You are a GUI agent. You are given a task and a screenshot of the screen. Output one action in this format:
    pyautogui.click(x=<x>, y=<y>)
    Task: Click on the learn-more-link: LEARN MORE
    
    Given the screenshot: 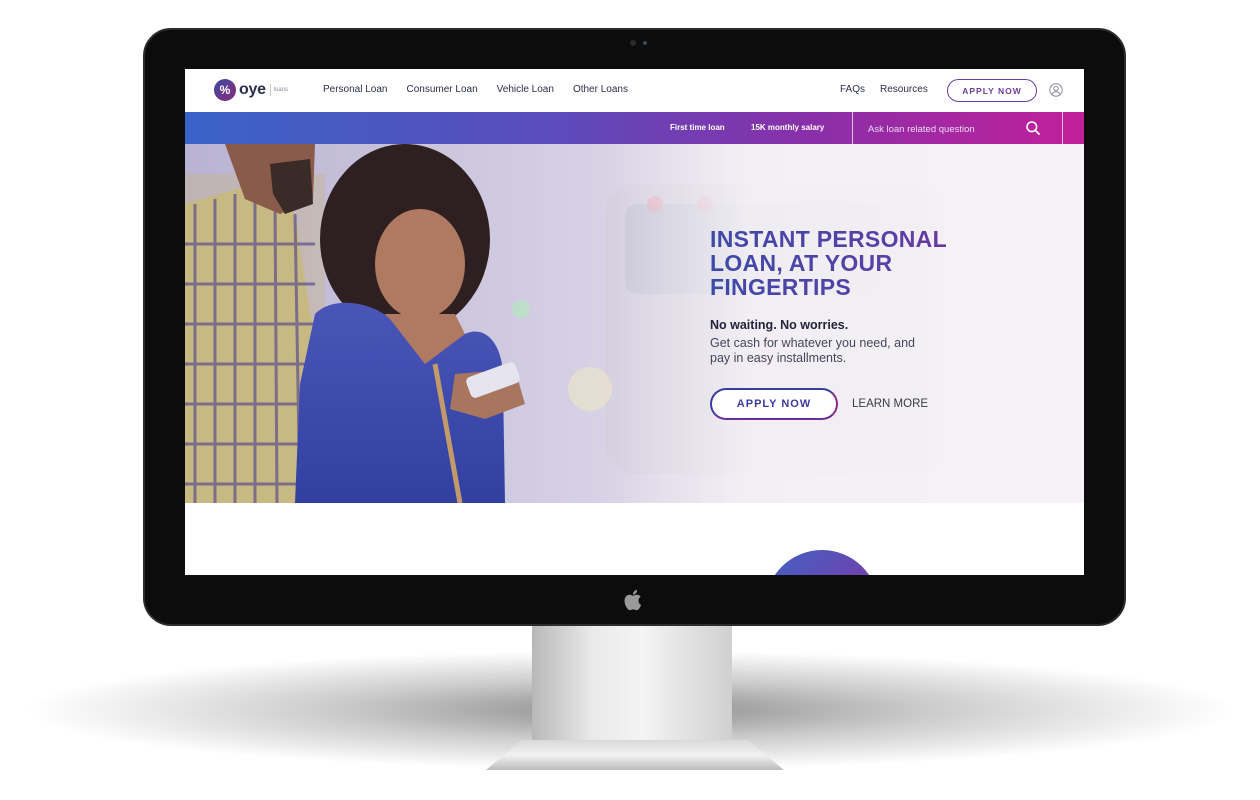 What is the action you would take?
    pyautogui.click(x=890, y=404)
    